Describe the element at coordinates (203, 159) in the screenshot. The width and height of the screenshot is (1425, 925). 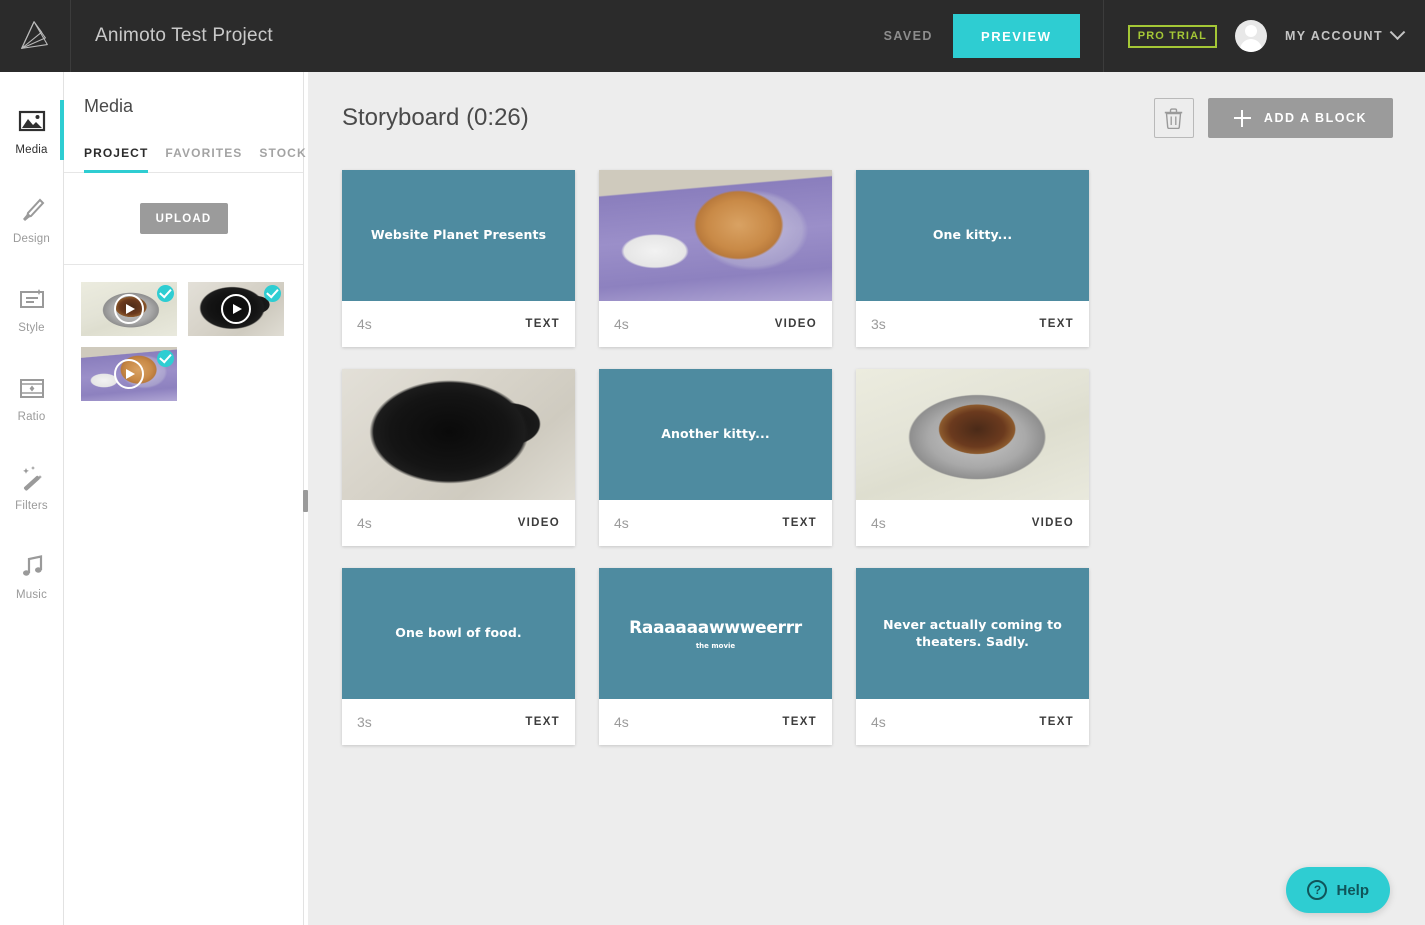
I see `tab-favorites: FAVORITES` at that location.